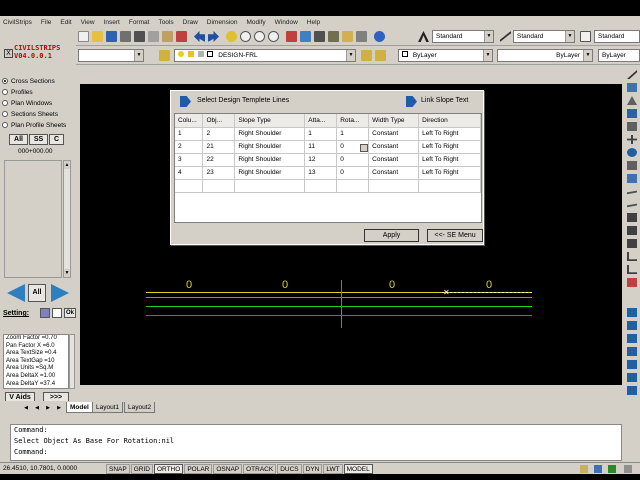  I want to click on new-file-icon, so click(83, 36).